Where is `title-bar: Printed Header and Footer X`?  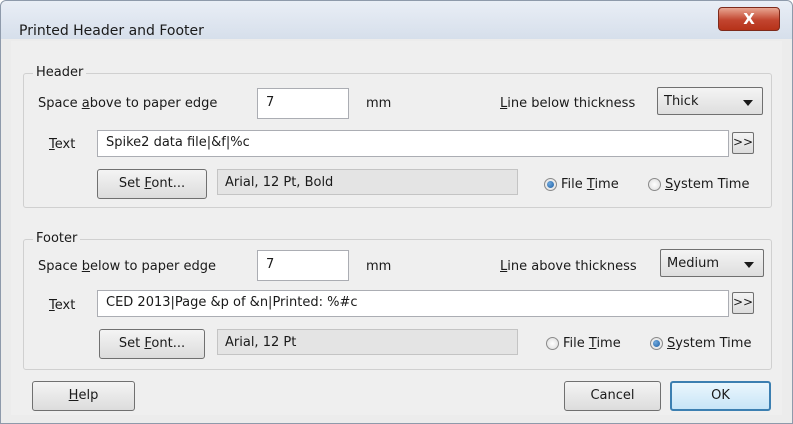
title-bar: Printed Header and Footer X is located at coordinates (396, 20).